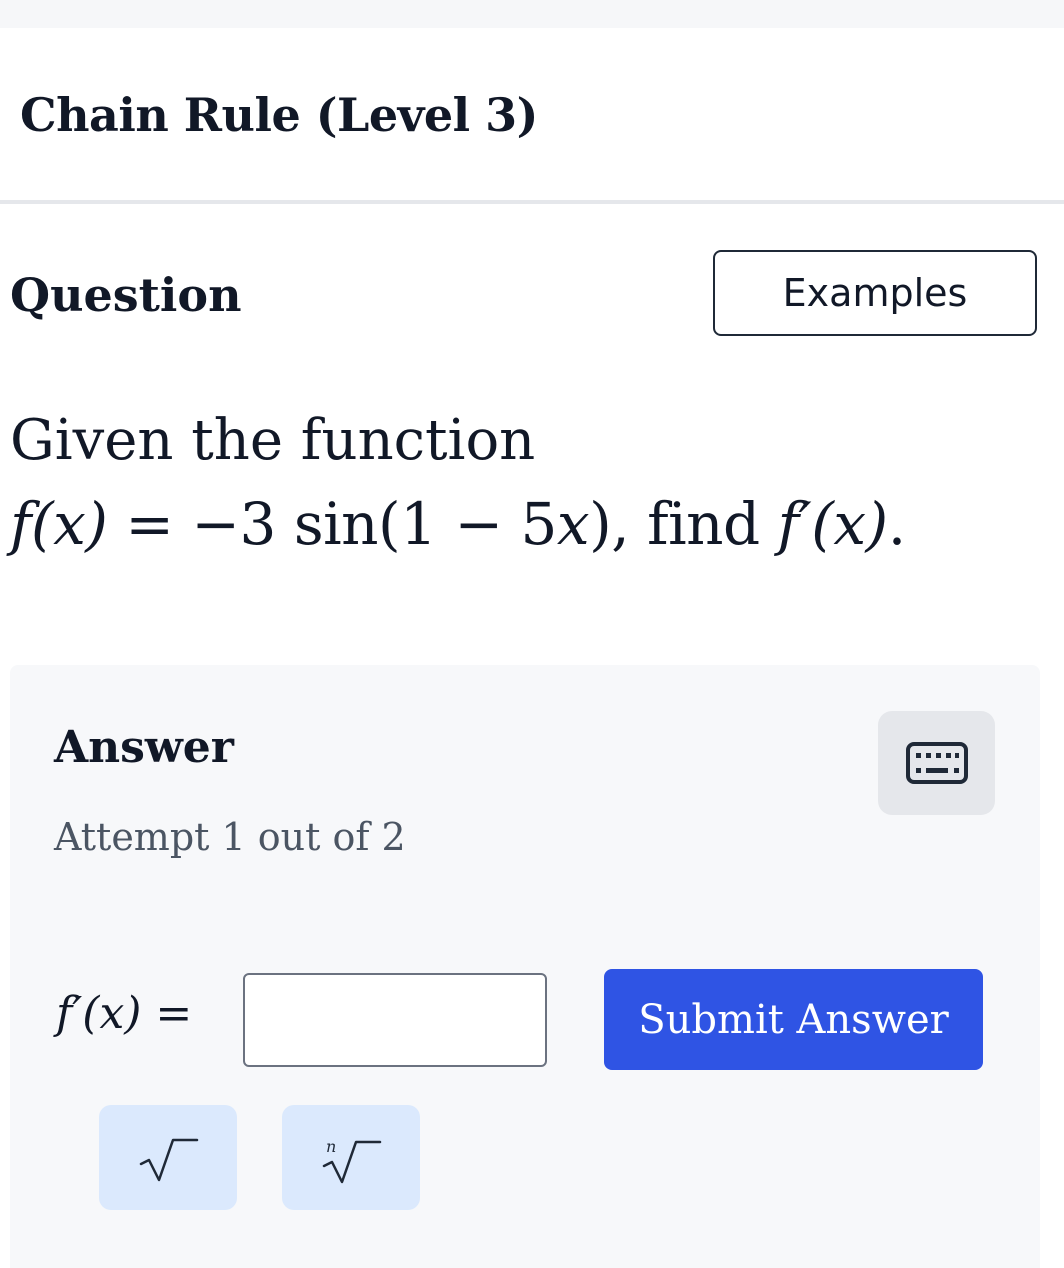 Image resolution: width=1064 pixels, height=1268 pixels. What do you see at coordinates (573, 524) in the screenshot?
I see `equation-variable: x` at bounding box center [573, 524].